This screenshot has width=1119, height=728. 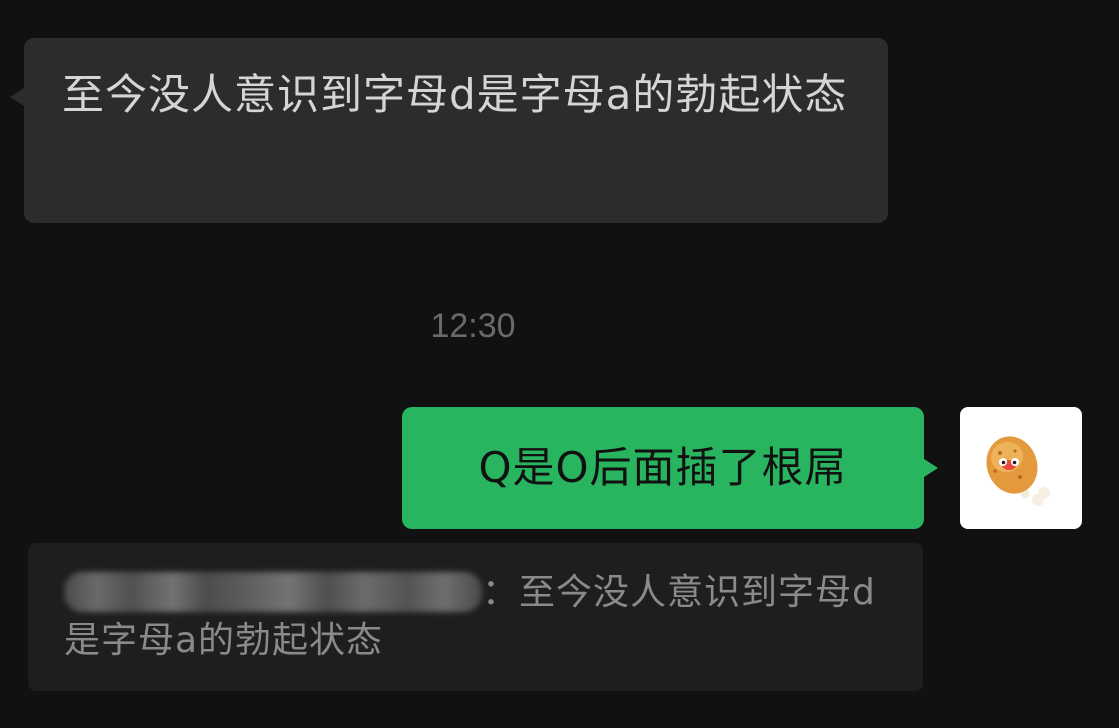 What do you see at coordinates (1018, 471) in the screenshot?
I see `chicken-drumstick-avatar-icon` at bounding box center [1018, 471].